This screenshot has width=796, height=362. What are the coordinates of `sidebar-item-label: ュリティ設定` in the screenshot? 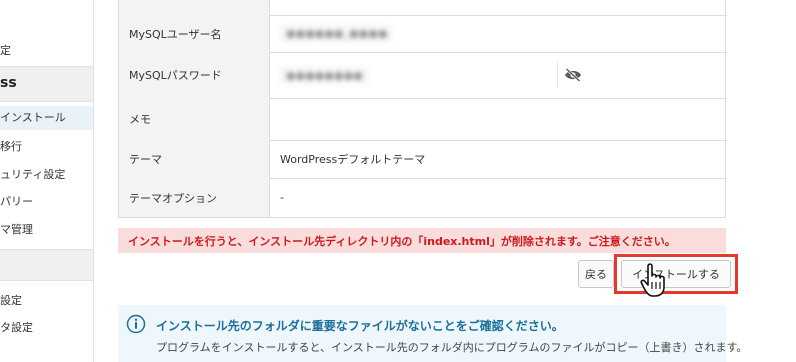 It's located at (33, 174).